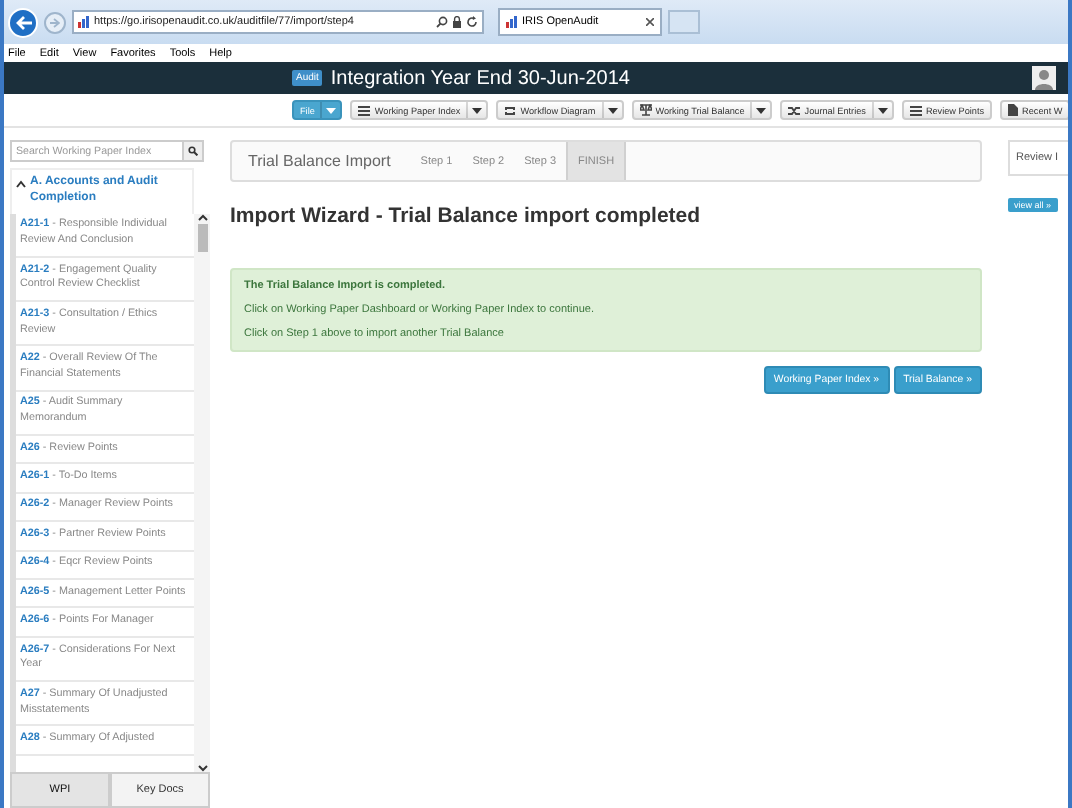 This screenshot has width=1072, height=808. What do you see at coordinates (472, 22) in the screenshot?
I see `refresh-icon` at bounding box center [472, 22].